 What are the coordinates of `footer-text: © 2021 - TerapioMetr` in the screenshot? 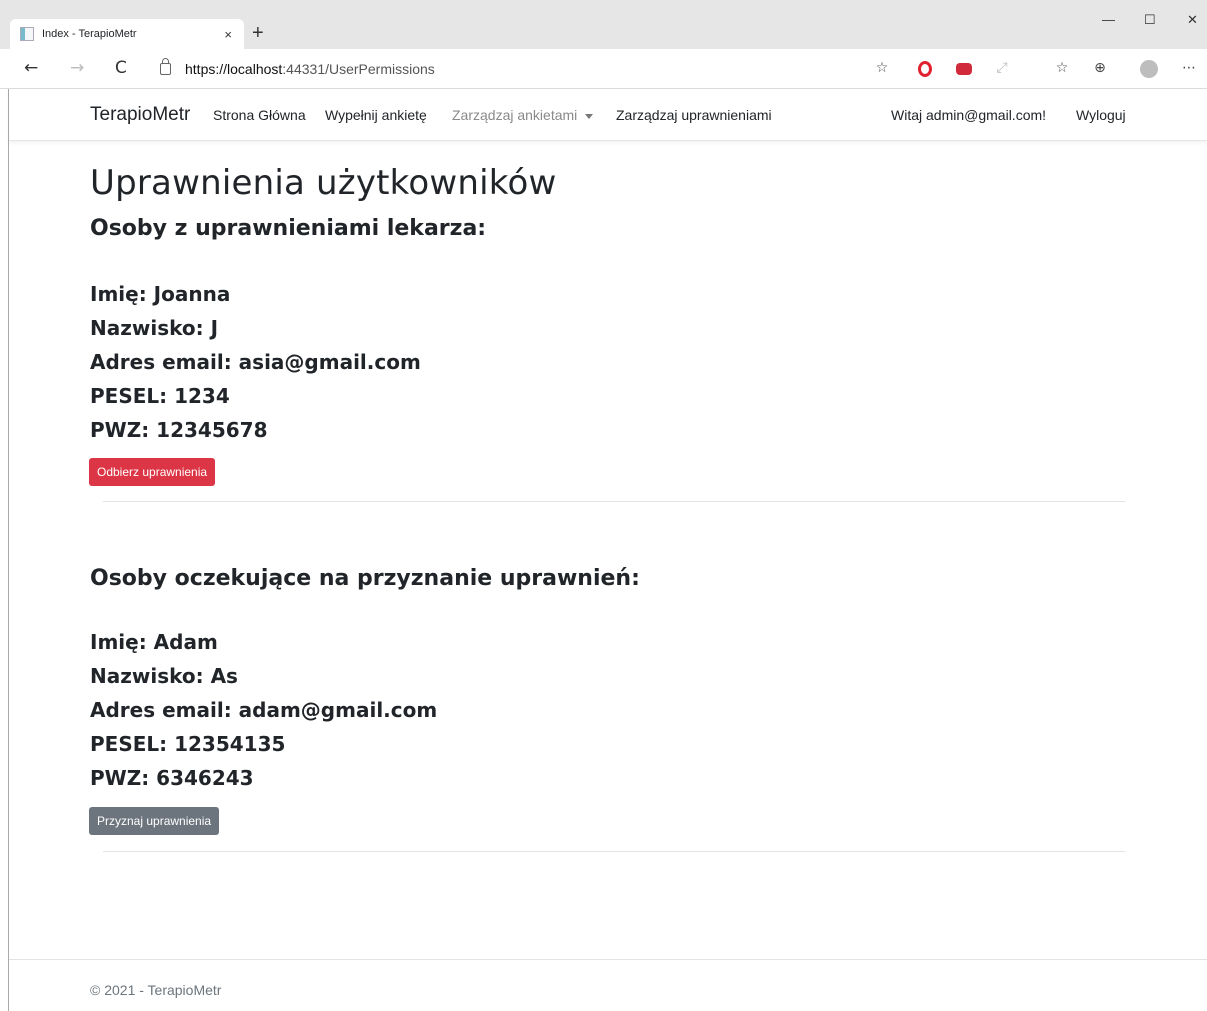 It's located at (156, 990).